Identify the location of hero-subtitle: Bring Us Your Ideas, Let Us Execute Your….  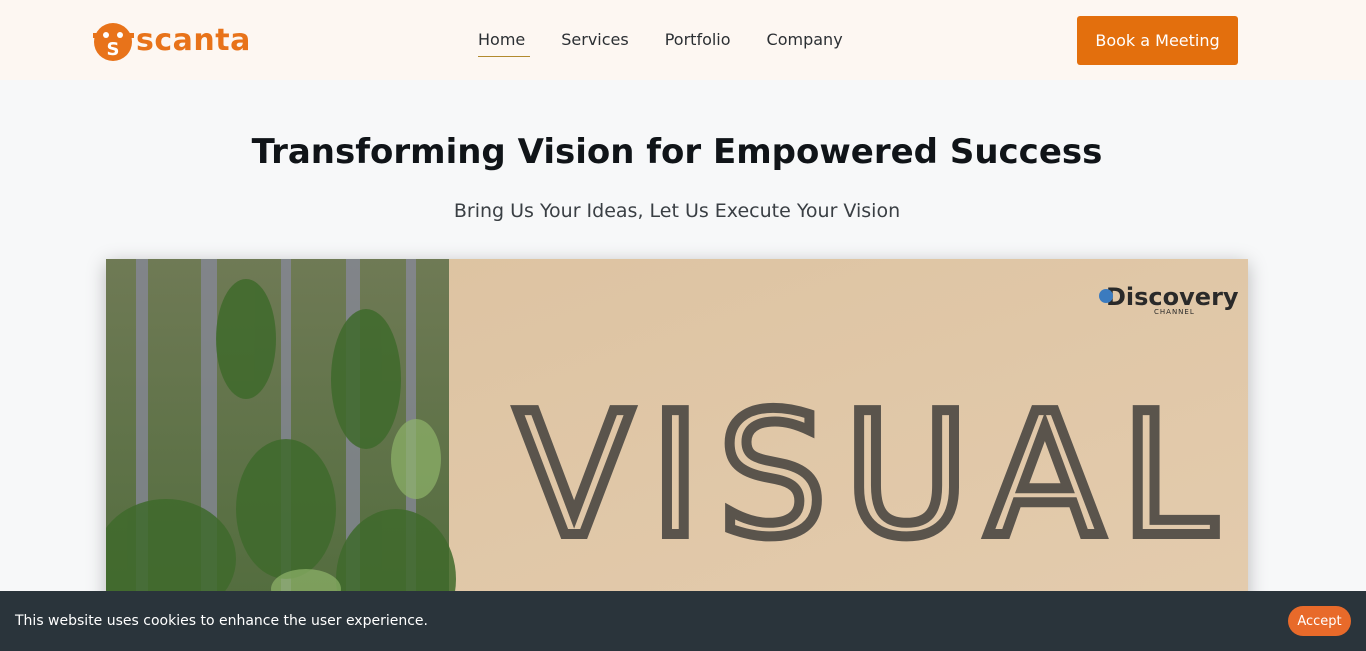
(677, 211).